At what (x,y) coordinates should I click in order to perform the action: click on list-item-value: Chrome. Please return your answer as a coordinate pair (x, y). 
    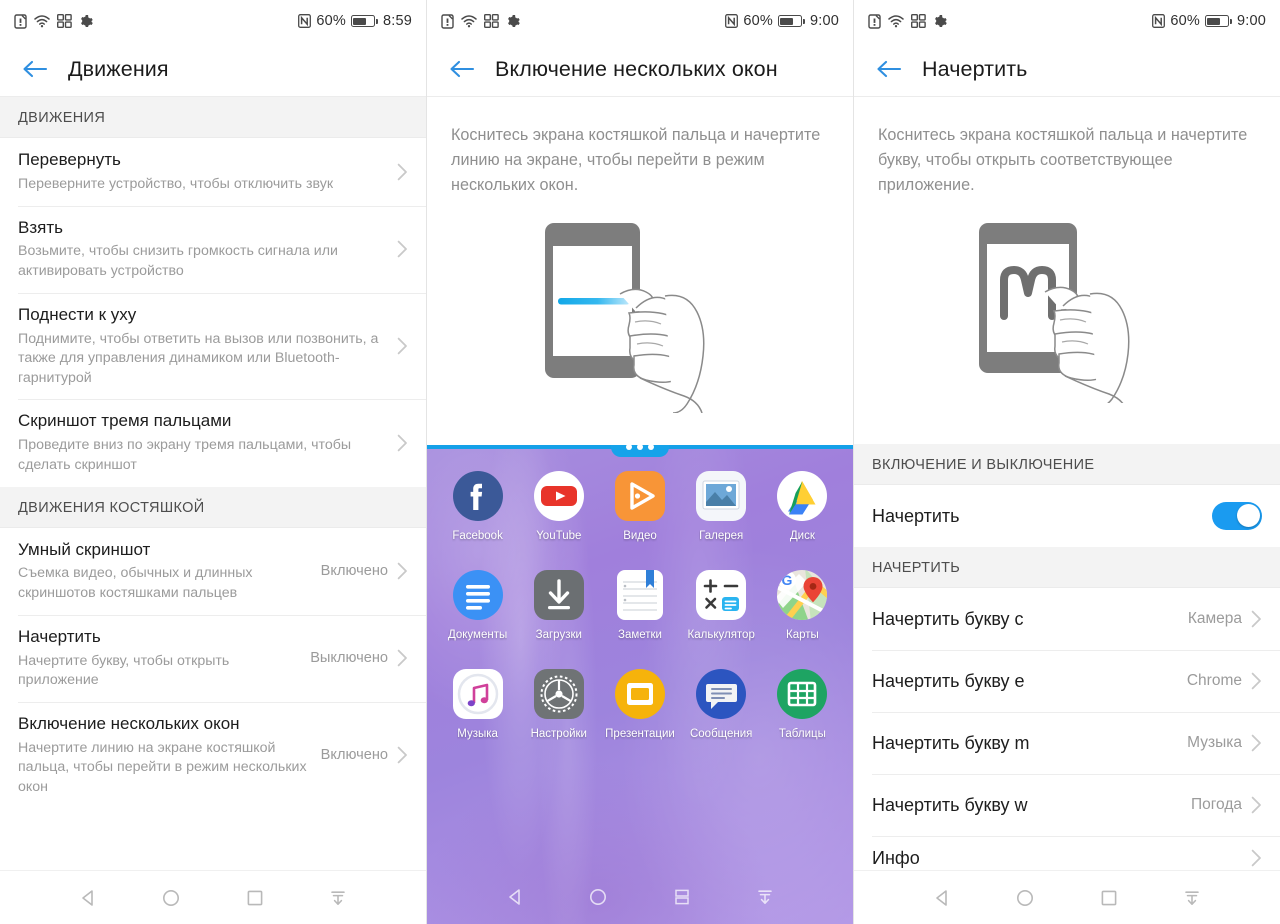
    Looking at the image, I should click on (1214, 680).